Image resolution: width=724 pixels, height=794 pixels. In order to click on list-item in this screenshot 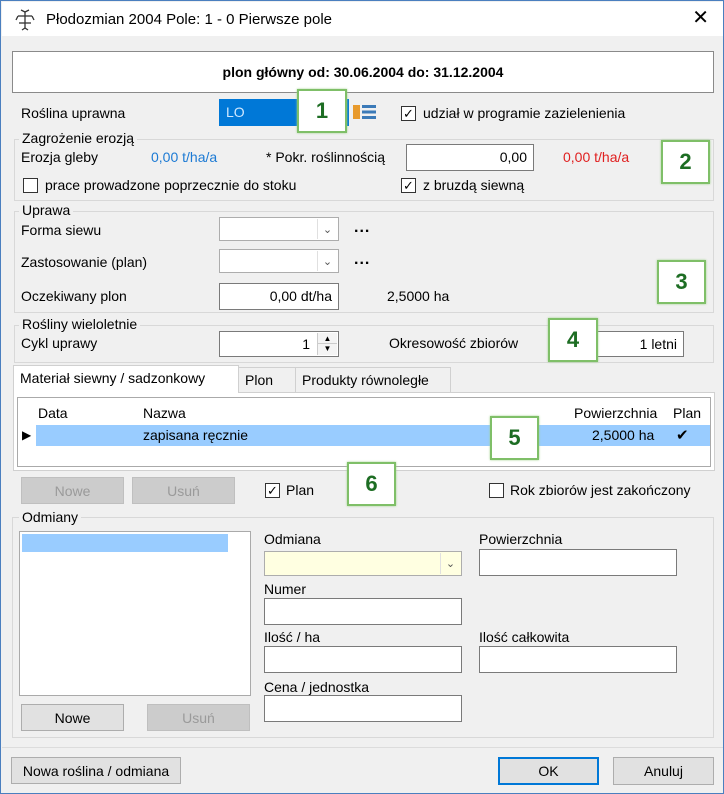, I will do `click(125, 543)`.